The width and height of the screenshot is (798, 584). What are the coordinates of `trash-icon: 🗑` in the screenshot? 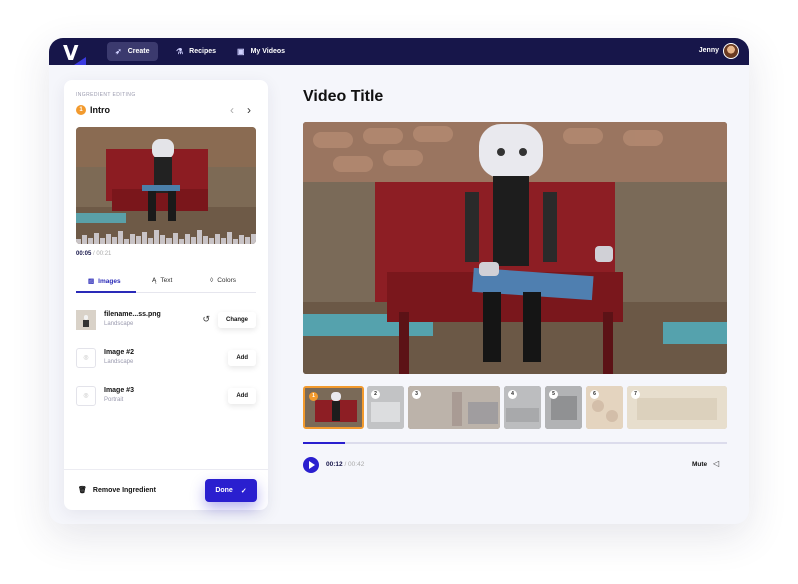 It's located at (82, 490).